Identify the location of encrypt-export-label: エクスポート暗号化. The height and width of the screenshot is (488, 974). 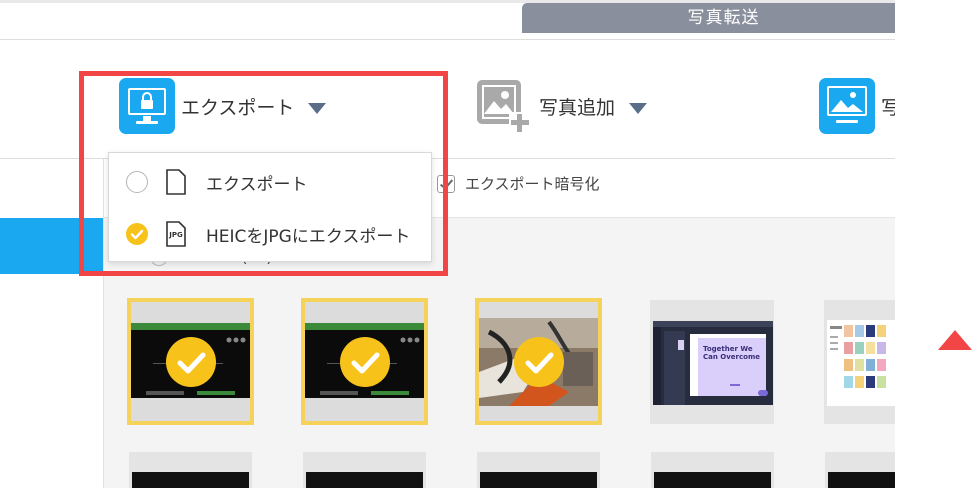
(532, 184).